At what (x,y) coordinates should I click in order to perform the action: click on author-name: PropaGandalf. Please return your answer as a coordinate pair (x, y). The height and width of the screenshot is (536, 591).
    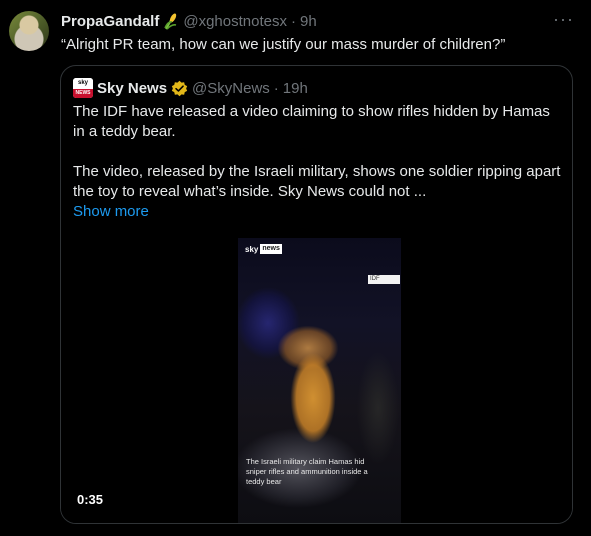
    Looking at the image, I should click on (110, 21).